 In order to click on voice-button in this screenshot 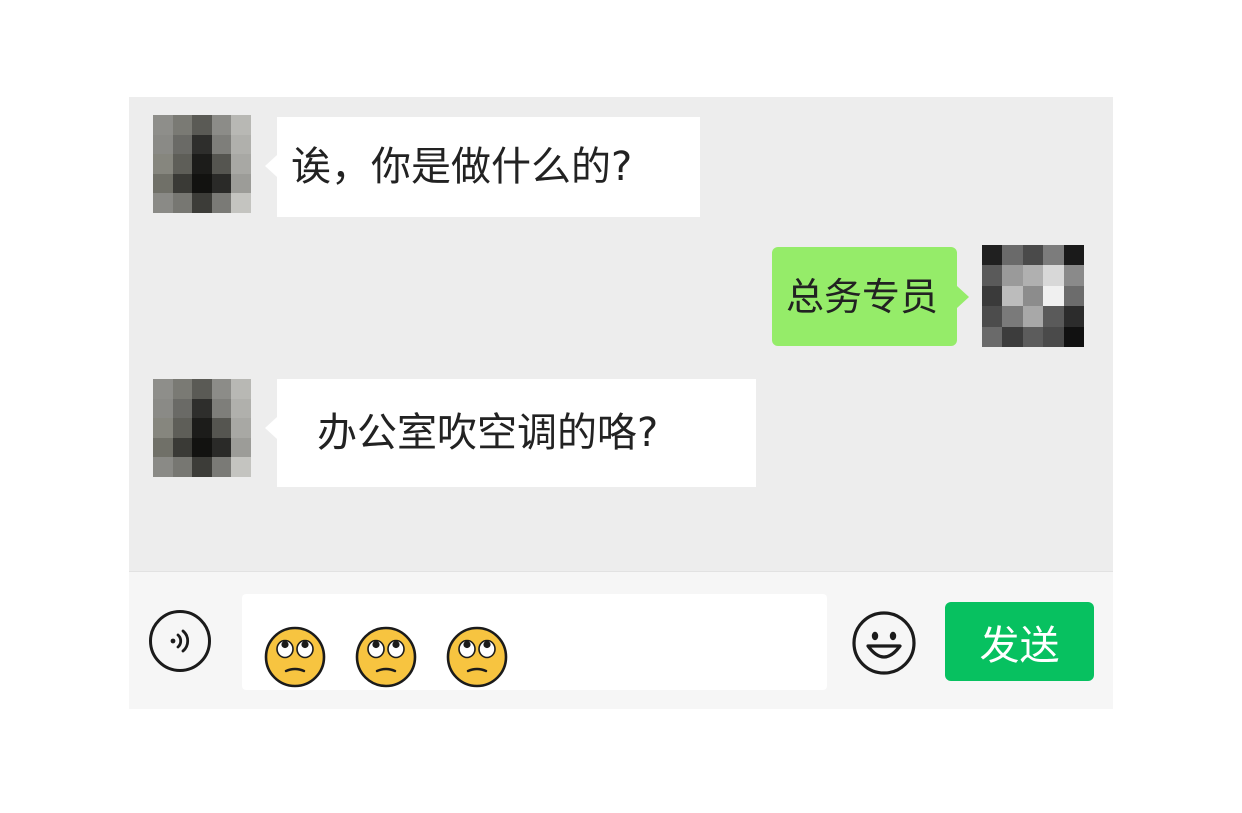, I will do `click(180, 641)`.